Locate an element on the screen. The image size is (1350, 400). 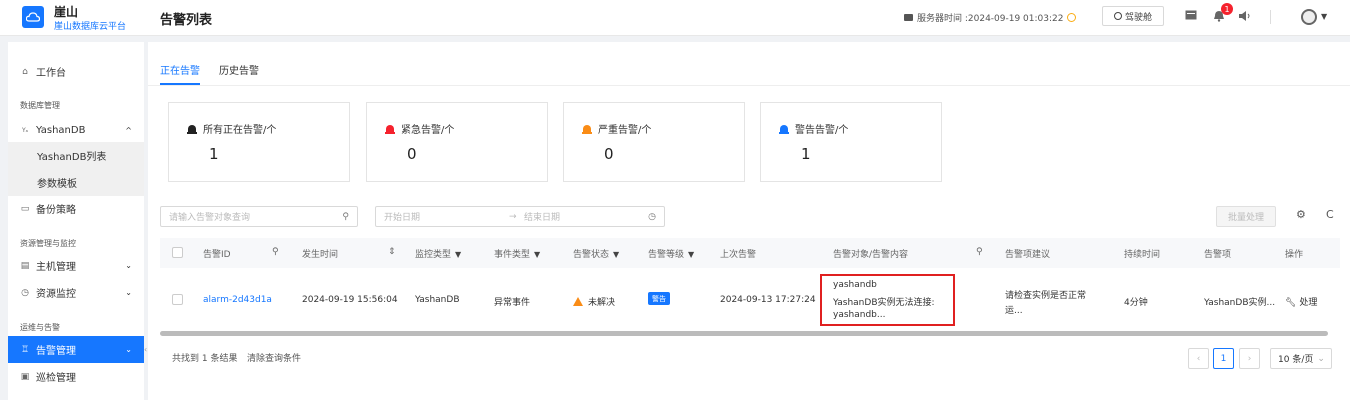
clock-icon: ◷ is located at coordinates (652, 216).